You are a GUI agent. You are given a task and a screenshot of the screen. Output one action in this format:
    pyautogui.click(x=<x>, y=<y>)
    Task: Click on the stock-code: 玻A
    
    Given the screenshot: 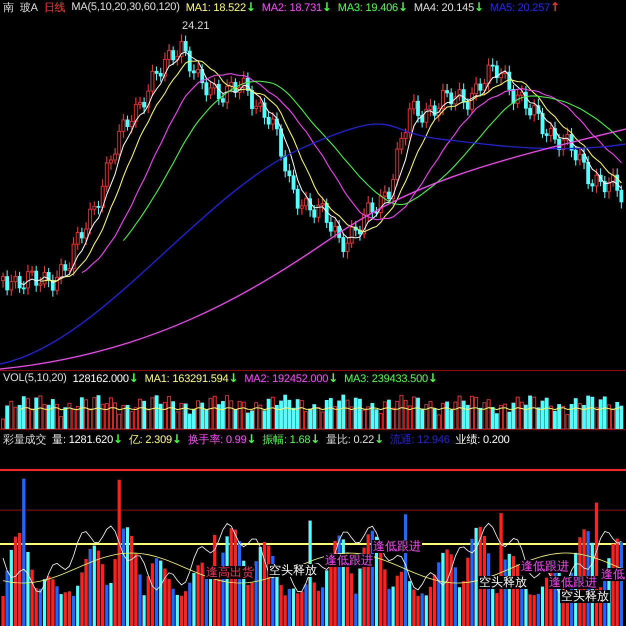 What is the action you would take?
    pyautogui.click(x=29, y=7)
    